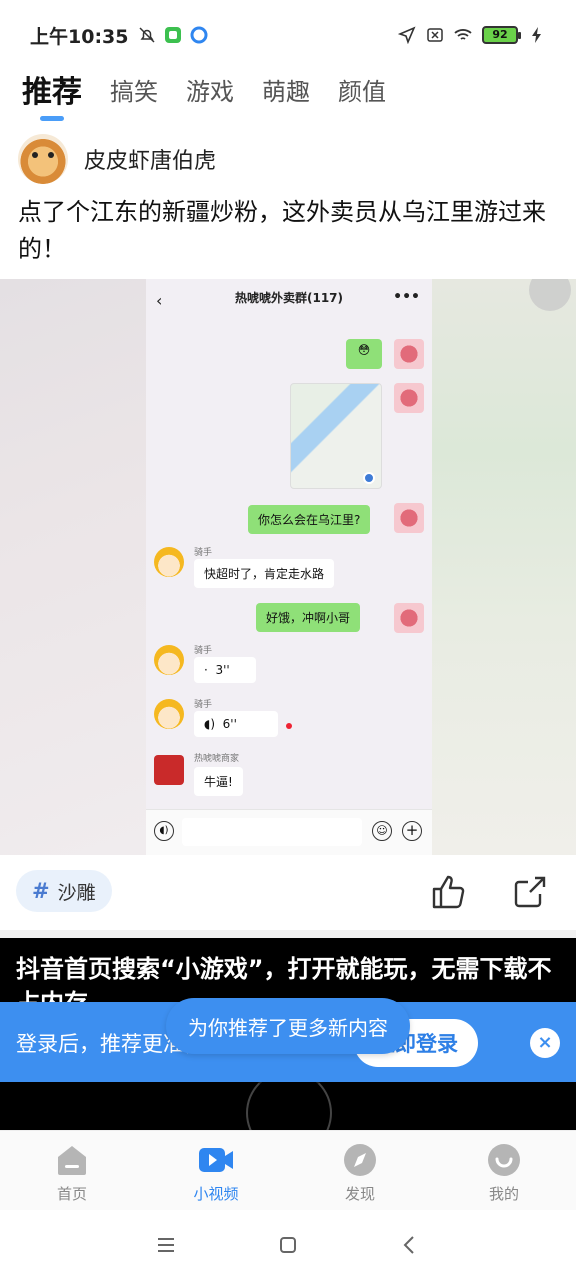 The height and width of the screenshot is (1280, 576). I want to click on category-tabs: 推荐 搞笑 游戏 萌趣 颜值, so click(288, 92).